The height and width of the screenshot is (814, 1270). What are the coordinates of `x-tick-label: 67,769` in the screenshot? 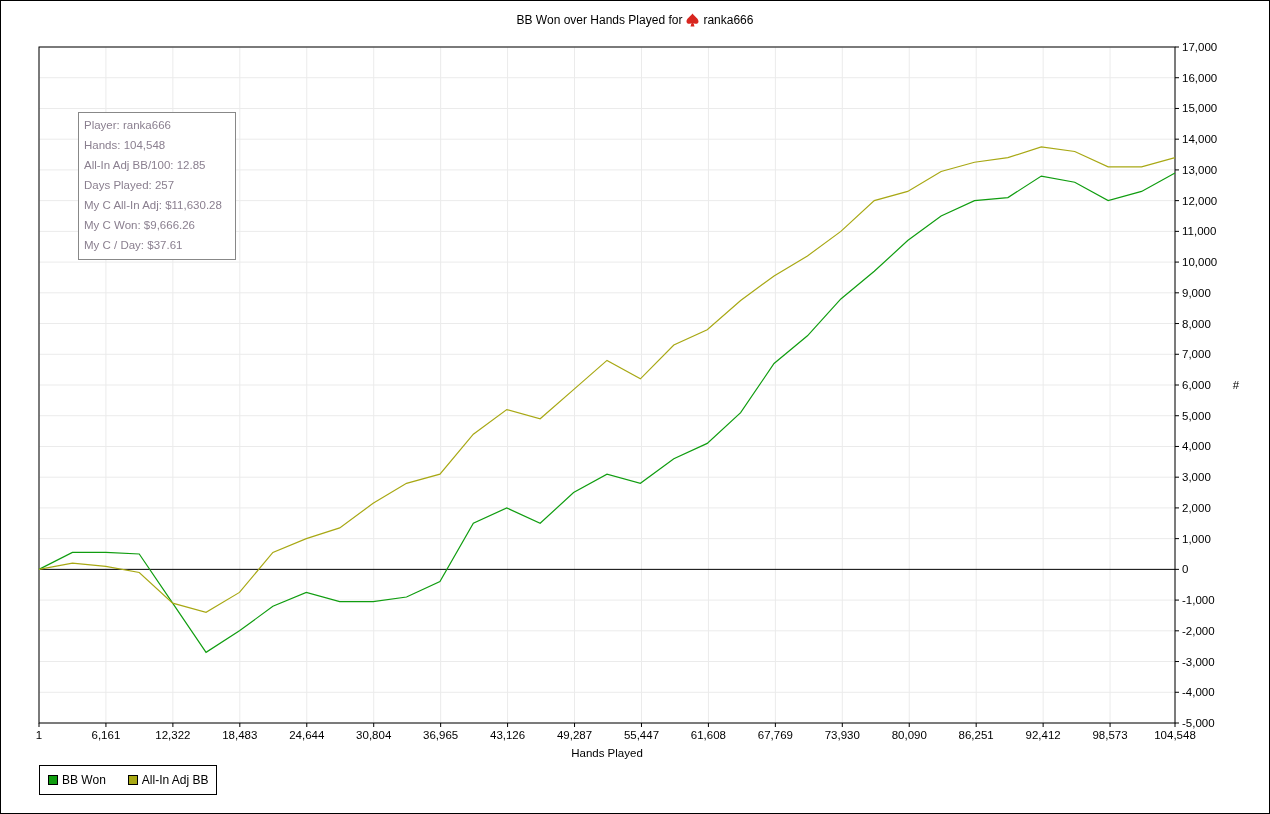 It's located at (775, 735).